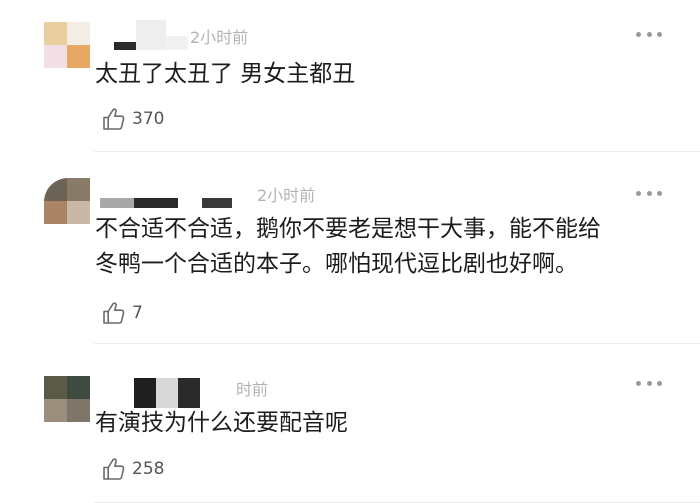 The width and height of the screenshot is (700, 503). I want to click on like-button: 7, so click(122, 313).